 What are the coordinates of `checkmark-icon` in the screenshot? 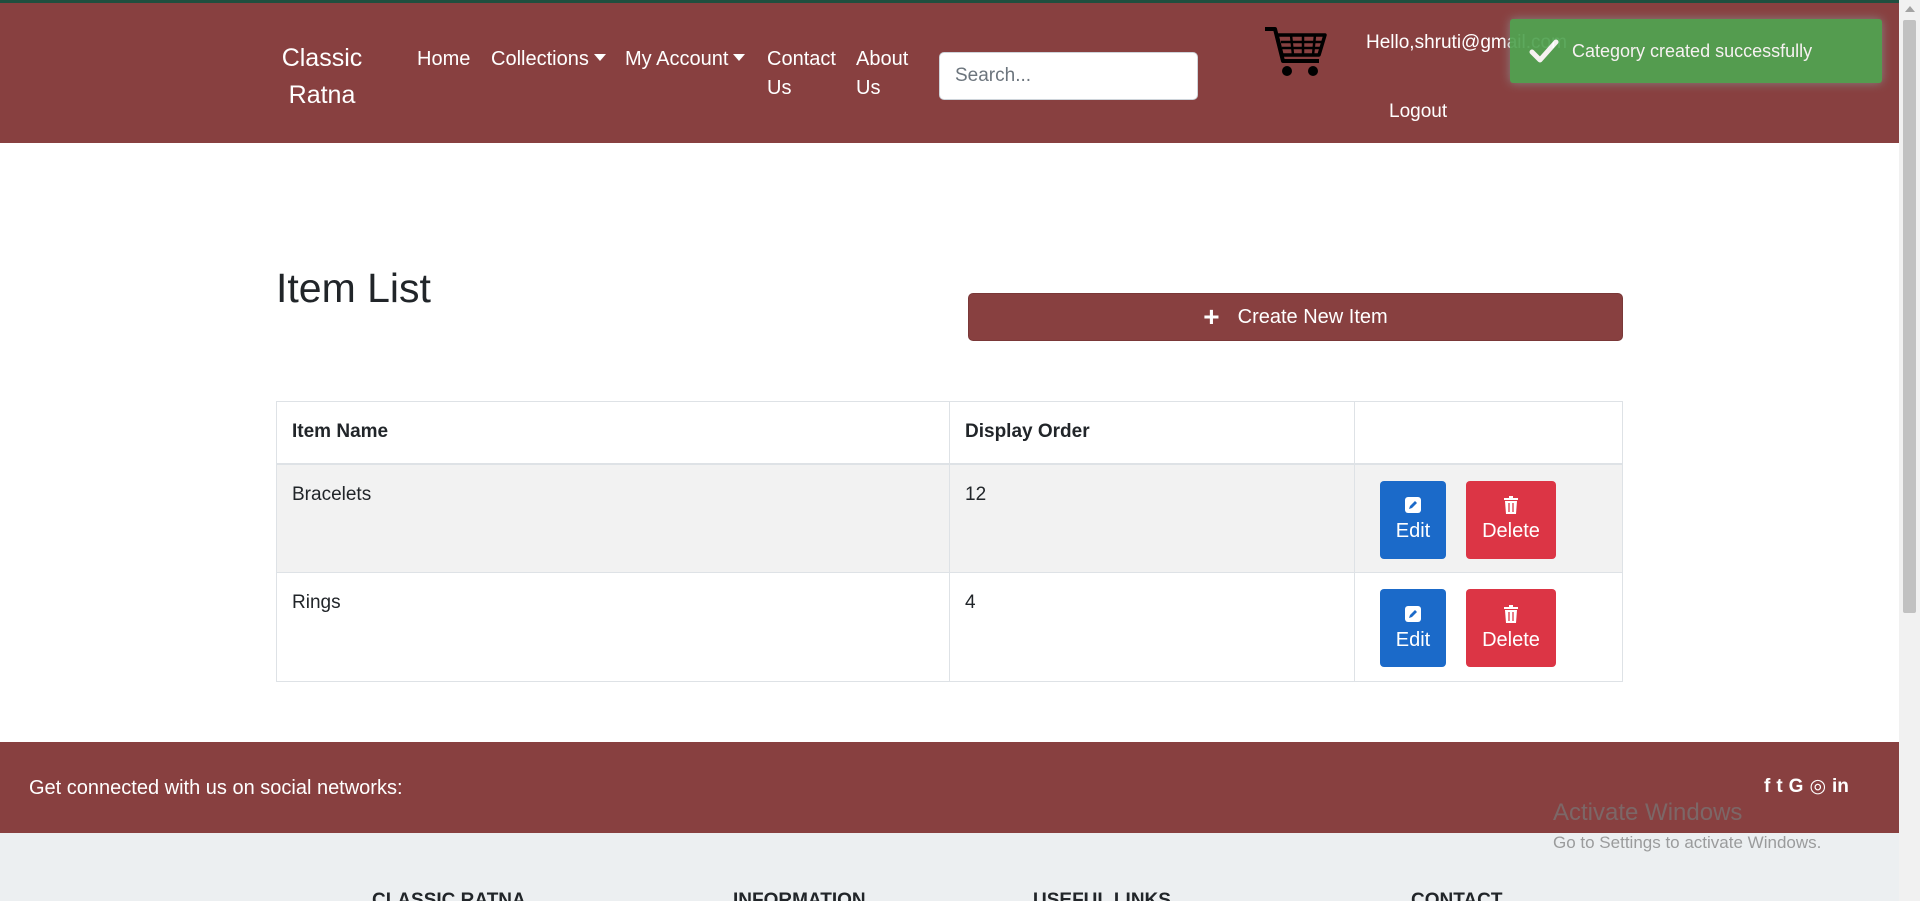 It's located at (1544, 51).